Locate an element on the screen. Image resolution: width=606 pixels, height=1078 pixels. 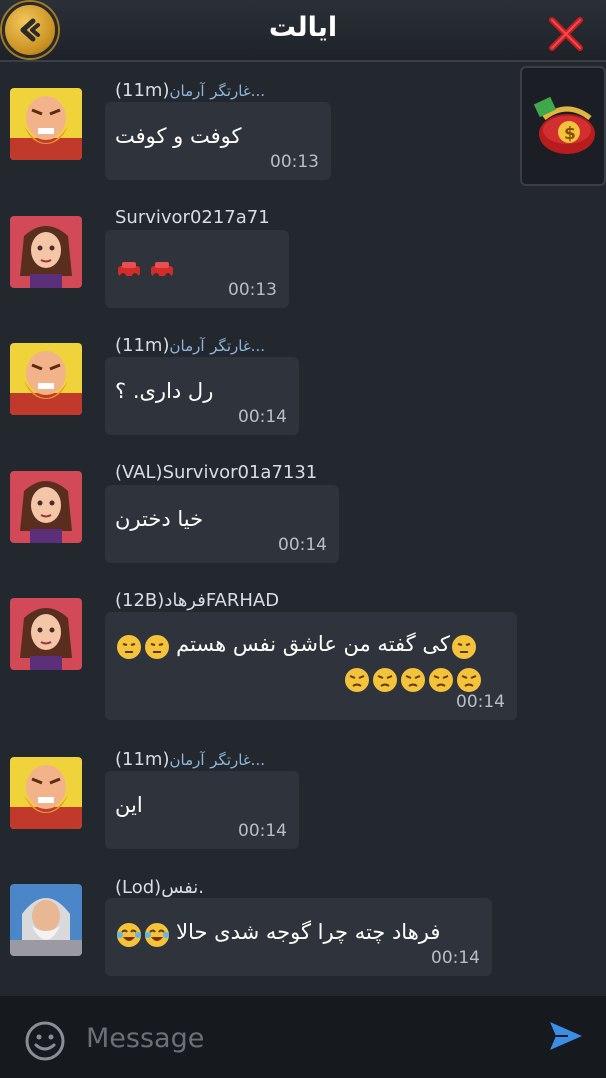
message-text-row: فرهاد چته چرا گوجه شدی حالا is located at coordinates (277, 934).